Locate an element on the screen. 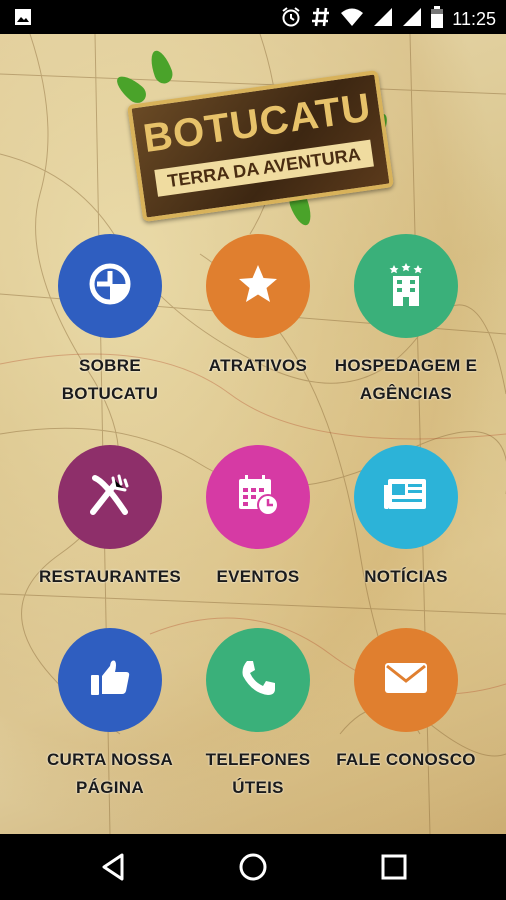 This screenshot has height=900, width=506. menu-item-curta-nossa-pagina: CURTA NOSSA PÁGINA is located at coordinates (110, 715).